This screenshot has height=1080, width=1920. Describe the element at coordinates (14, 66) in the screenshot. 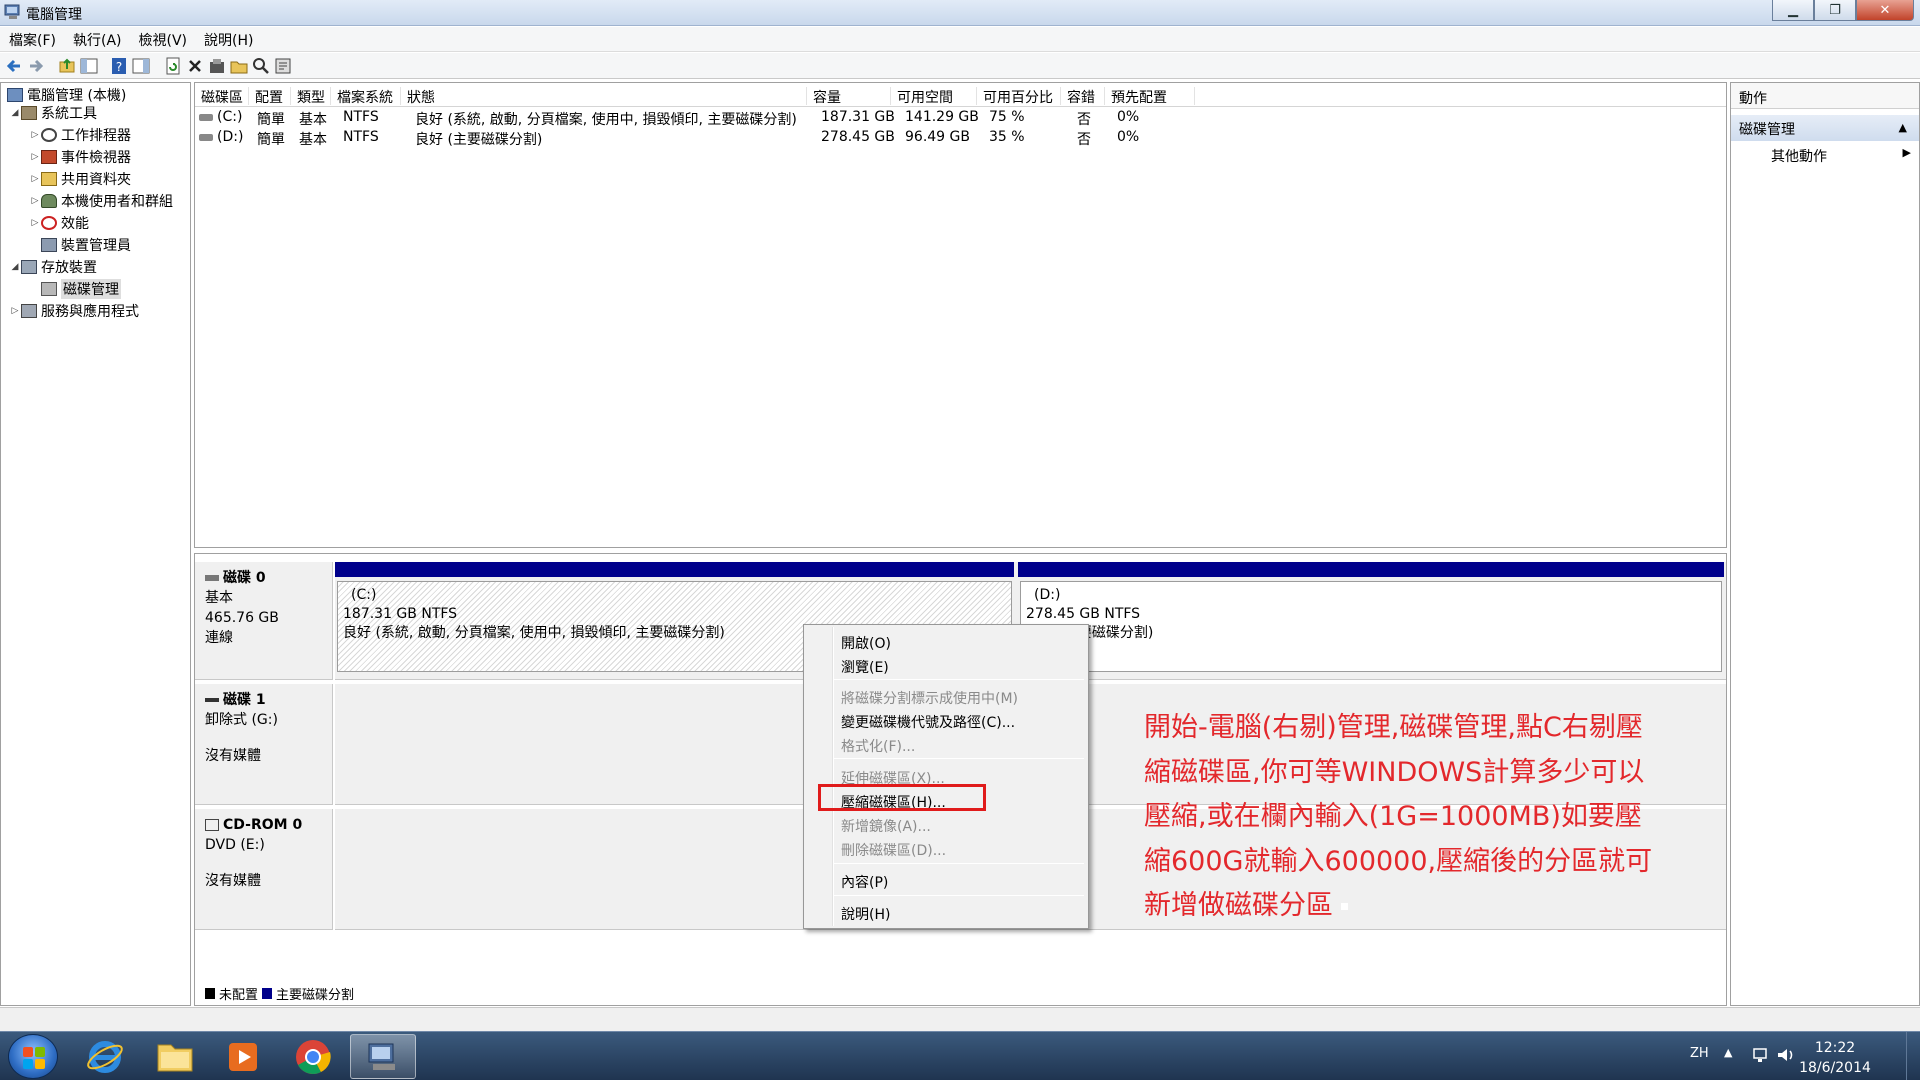

I see `back-icon` at that location.